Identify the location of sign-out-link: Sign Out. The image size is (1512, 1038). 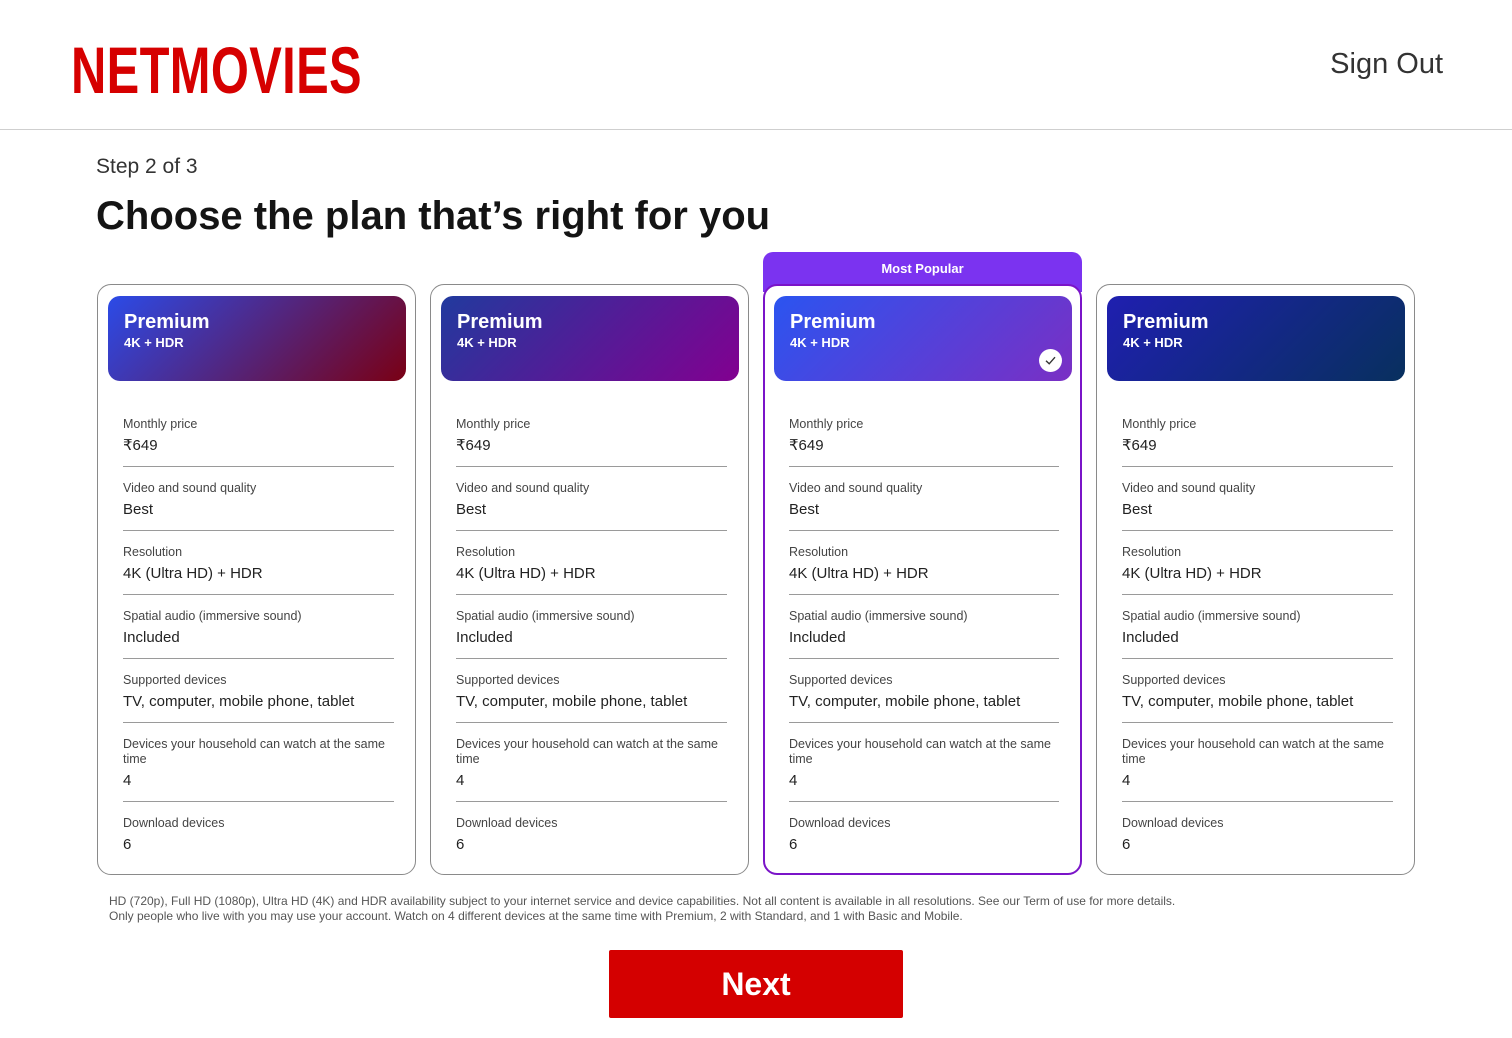
(1386, 64).